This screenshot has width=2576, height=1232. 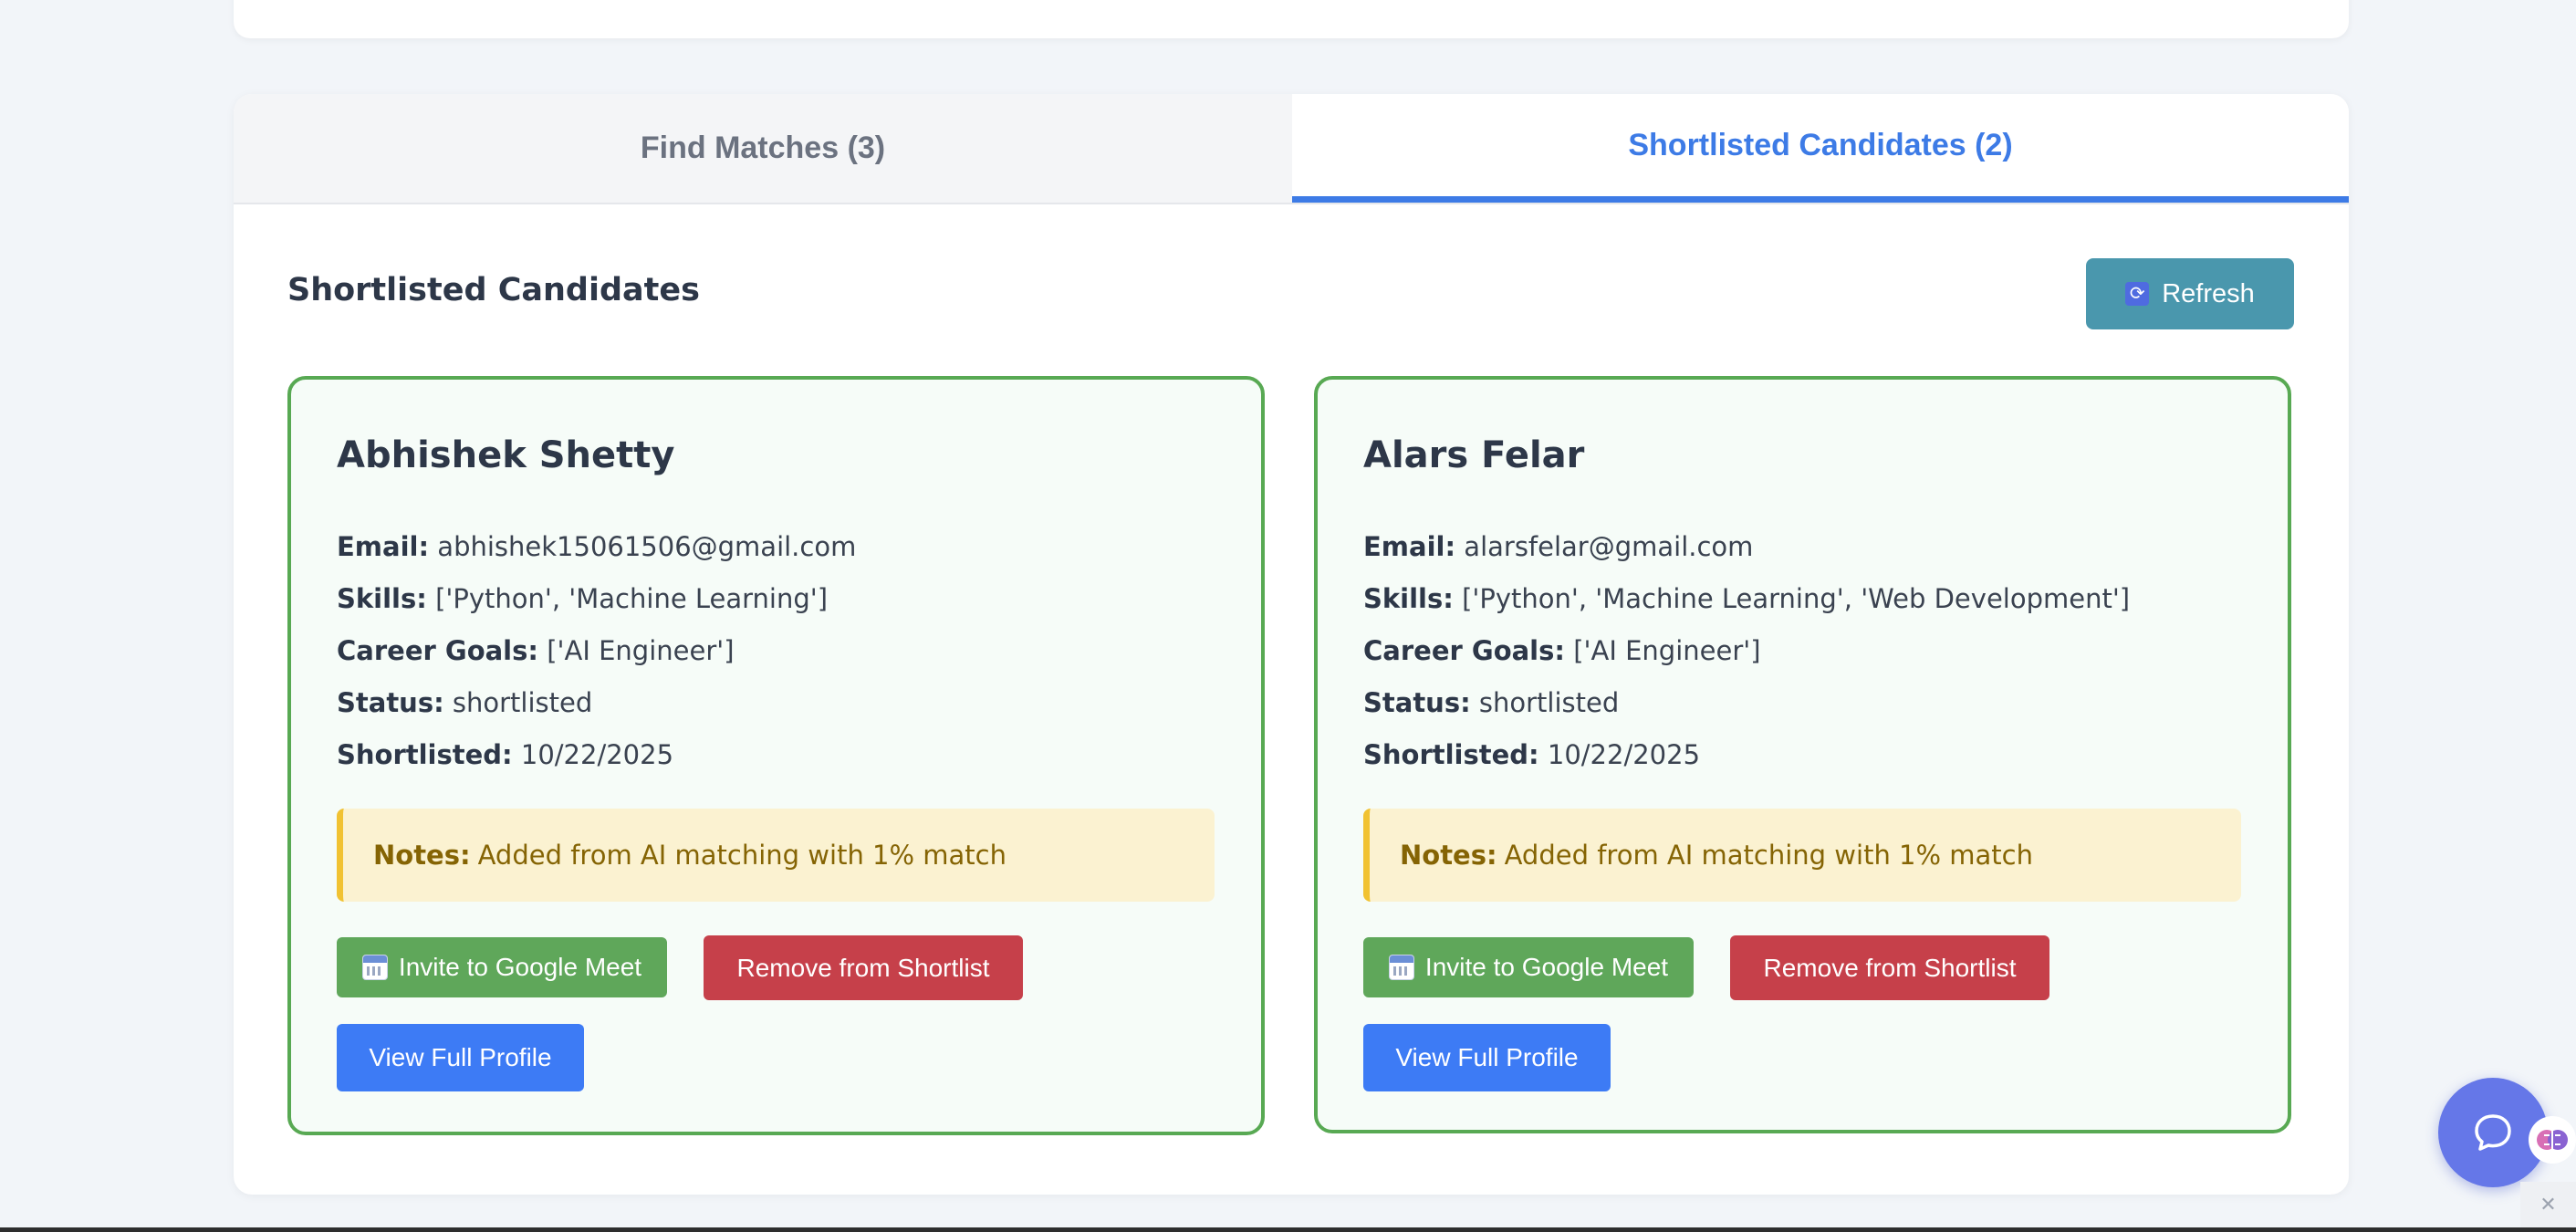 I want to click on refresh-icon: ⟳, so click(x=2137, y=294).